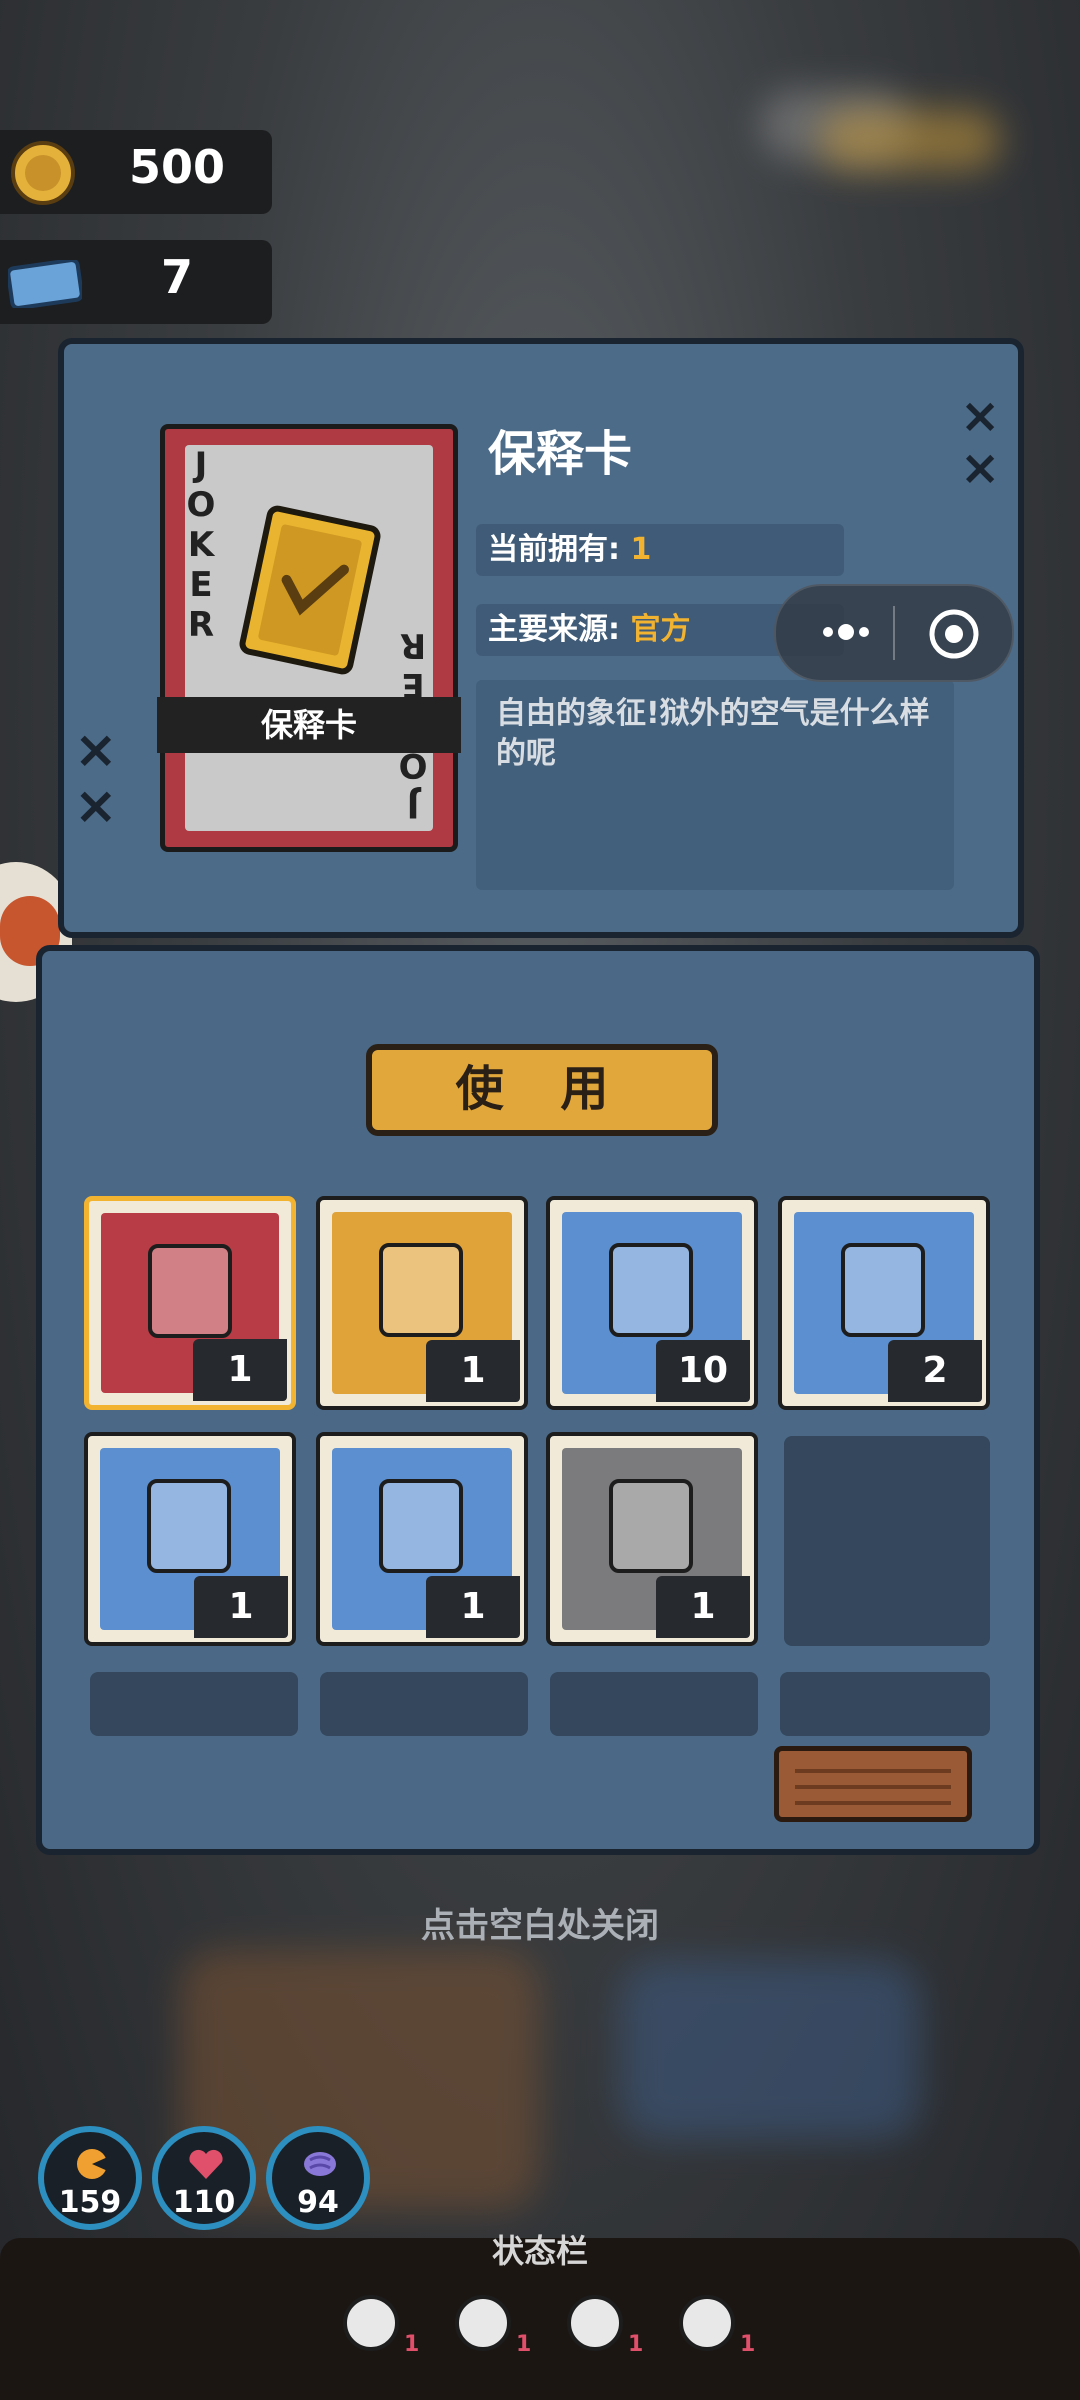  What do you see at coordinates (204, 2202) in the screenshot?
I see `health-value: 110` at bounding box center [204, 2202].